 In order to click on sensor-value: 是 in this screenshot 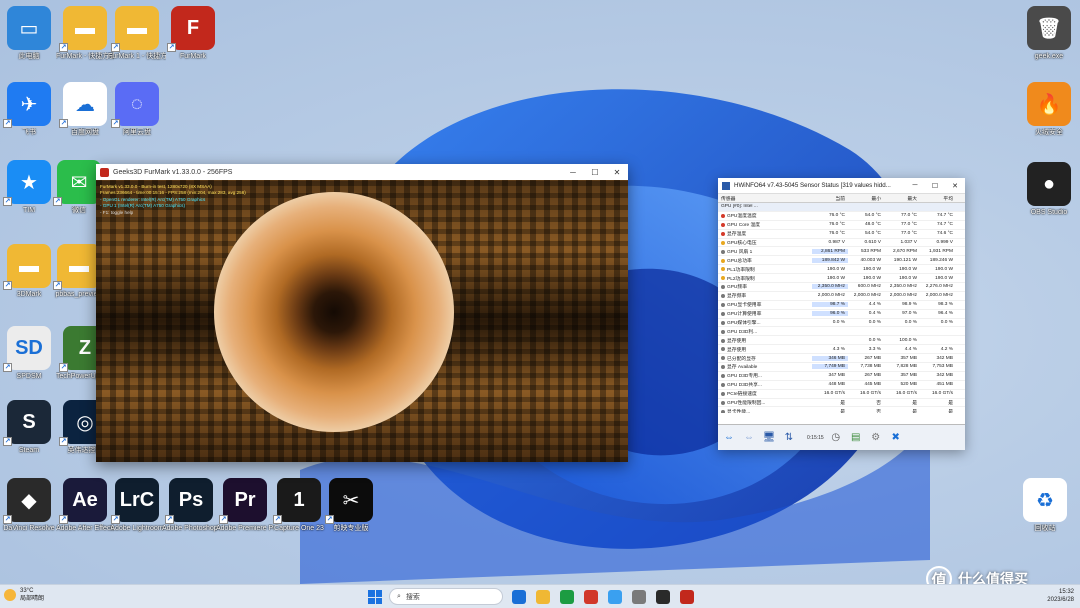, I will do `click(914, 404)`.